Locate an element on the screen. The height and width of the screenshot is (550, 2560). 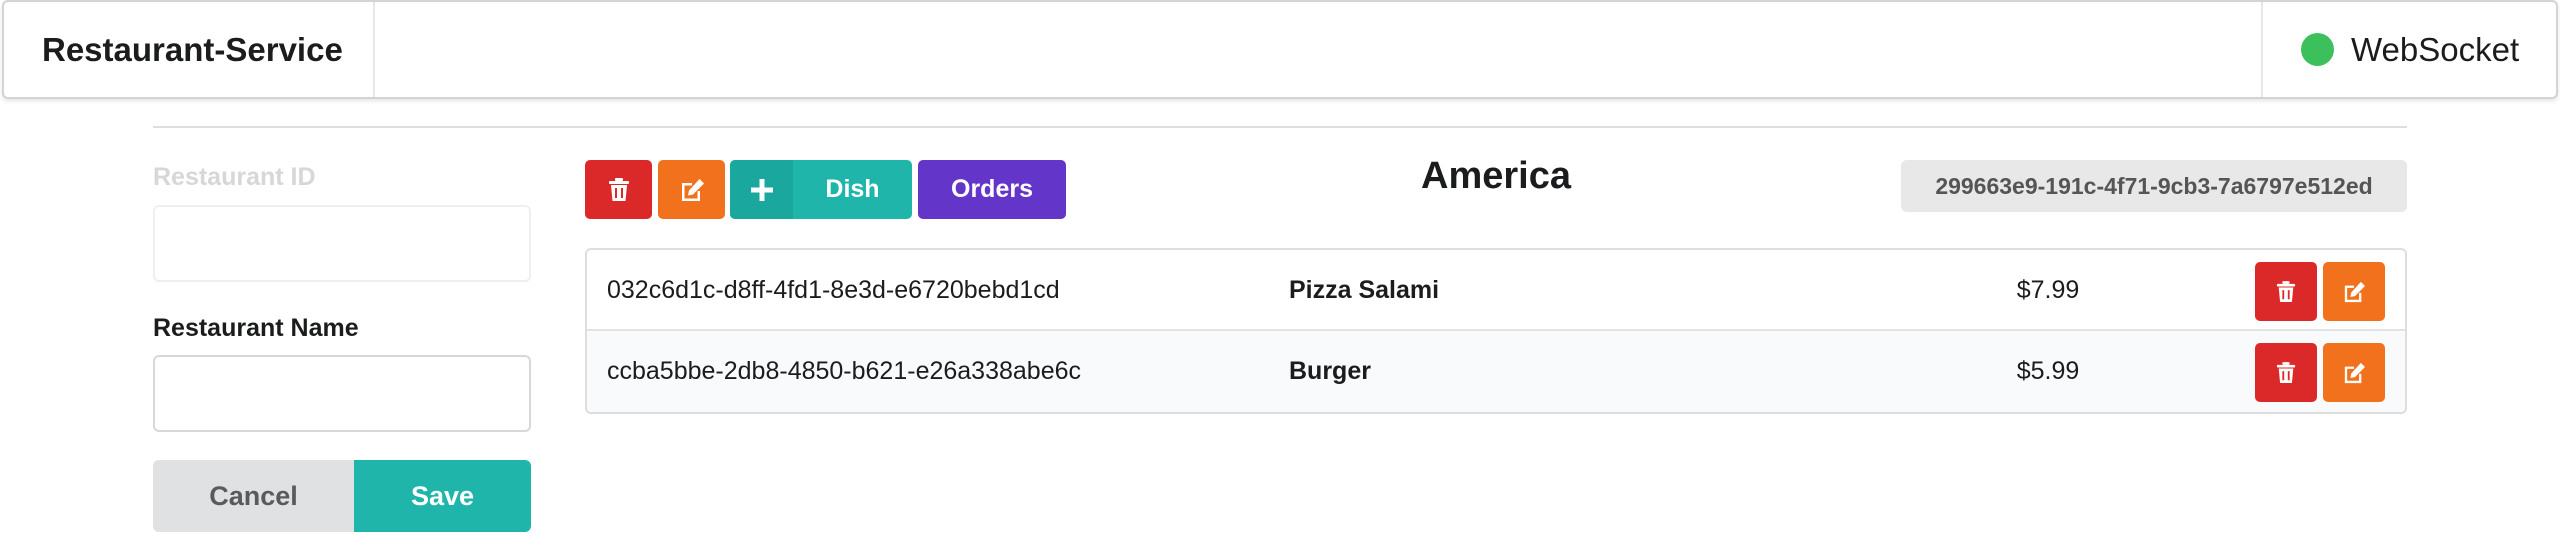
restaurant-id-input is located at coordinates (342, 243).